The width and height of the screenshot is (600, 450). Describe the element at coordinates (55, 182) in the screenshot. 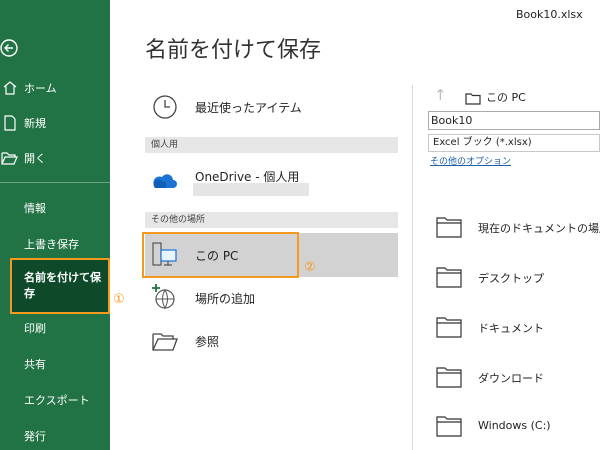

I see `sidebar-divider` at that location.